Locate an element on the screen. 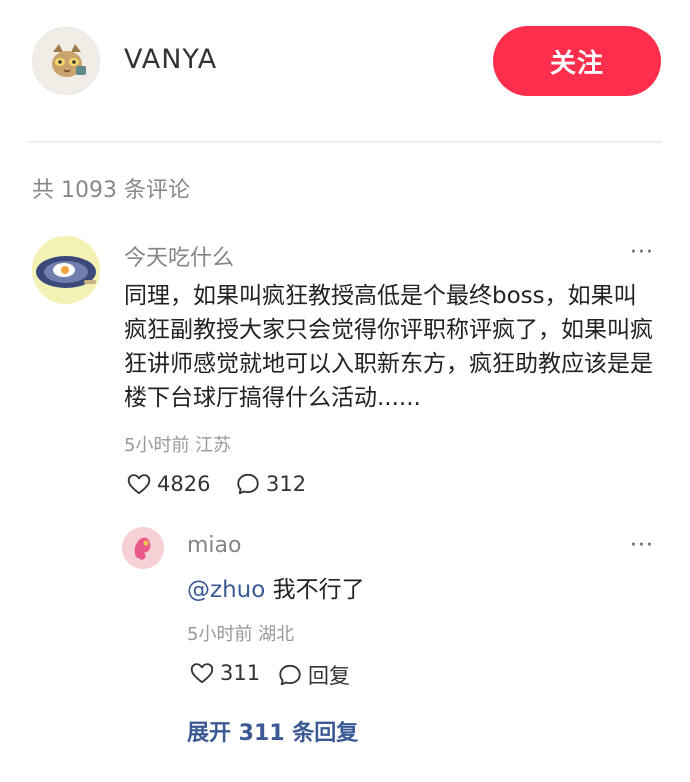  like-count: 4826 is located at coordinates (184, 484).